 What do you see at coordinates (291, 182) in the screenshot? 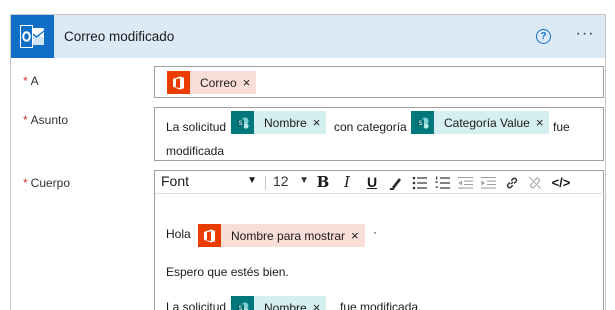
I see `font-size-dropdown: 12 ▼` at bounding box center [291, 182].